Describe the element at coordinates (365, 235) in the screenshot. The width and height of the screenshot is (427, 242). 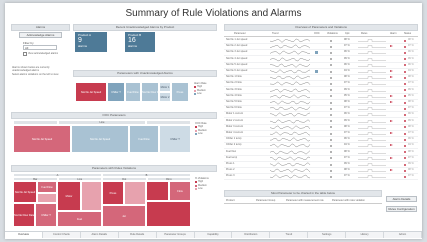
I see `tab-history: History` at that location.